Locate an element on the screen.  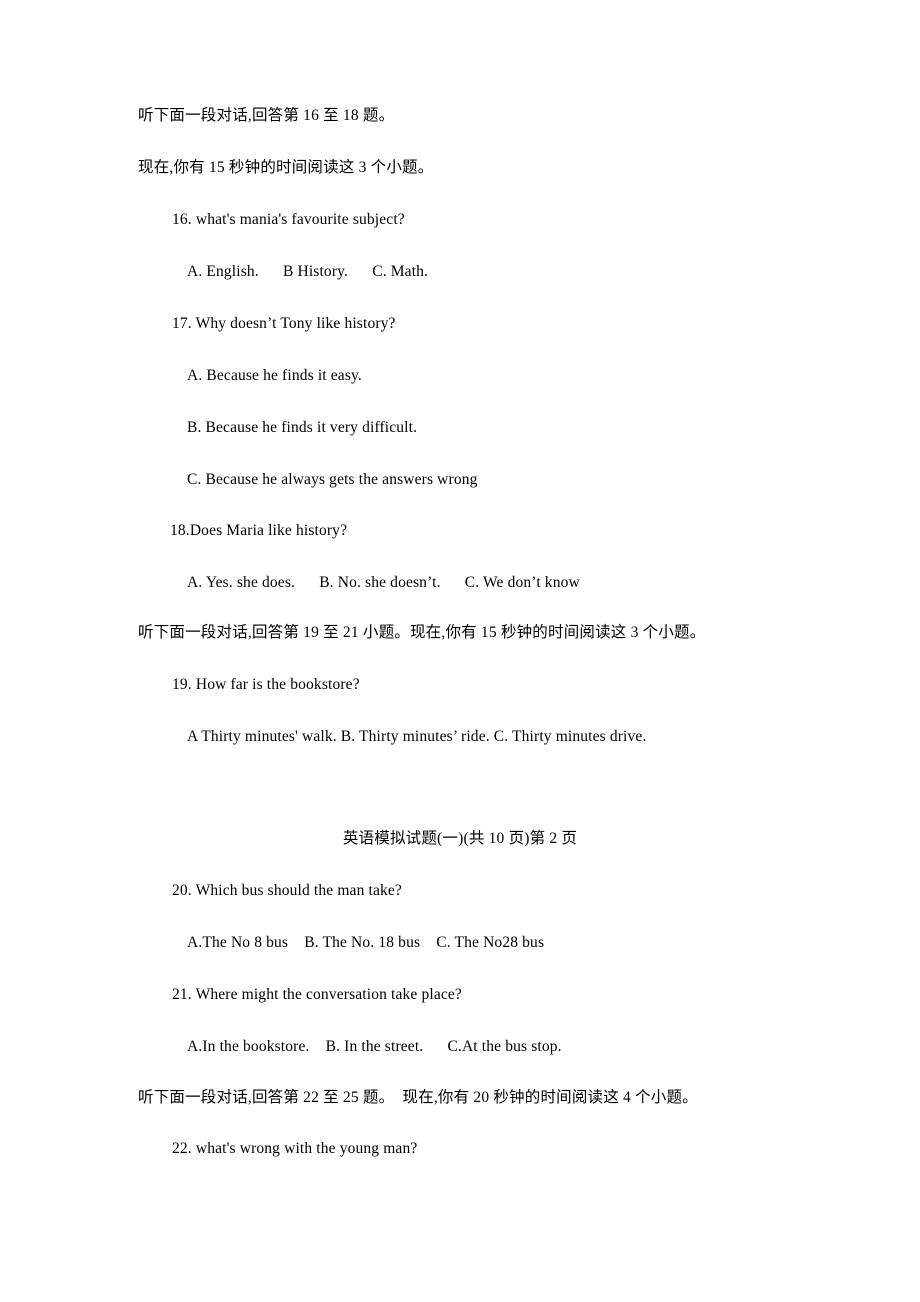
page-marker: 英语模拟试题(一)(共 10 页)第 2 页 is located at coordinates (460, 838).